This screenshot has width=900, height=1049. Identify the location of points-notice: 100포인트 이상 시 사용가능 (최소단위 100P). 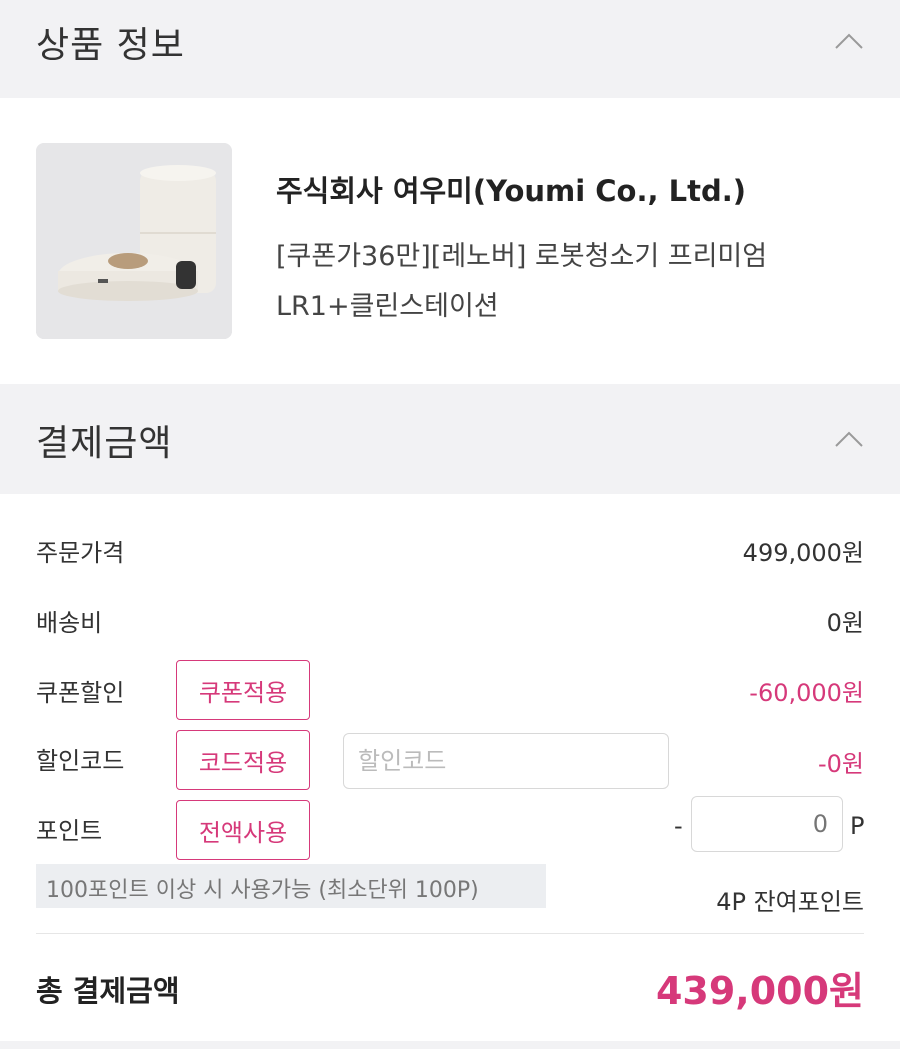
(291, 886).